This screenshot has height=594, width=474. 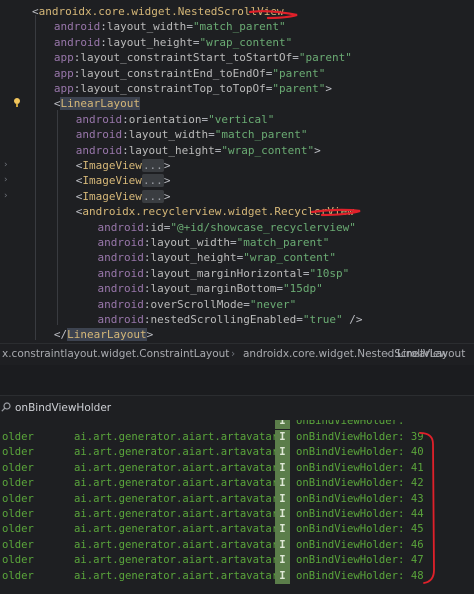 I want to click on annotation-underline-nestedscrollview, so click(x=273, y=15).